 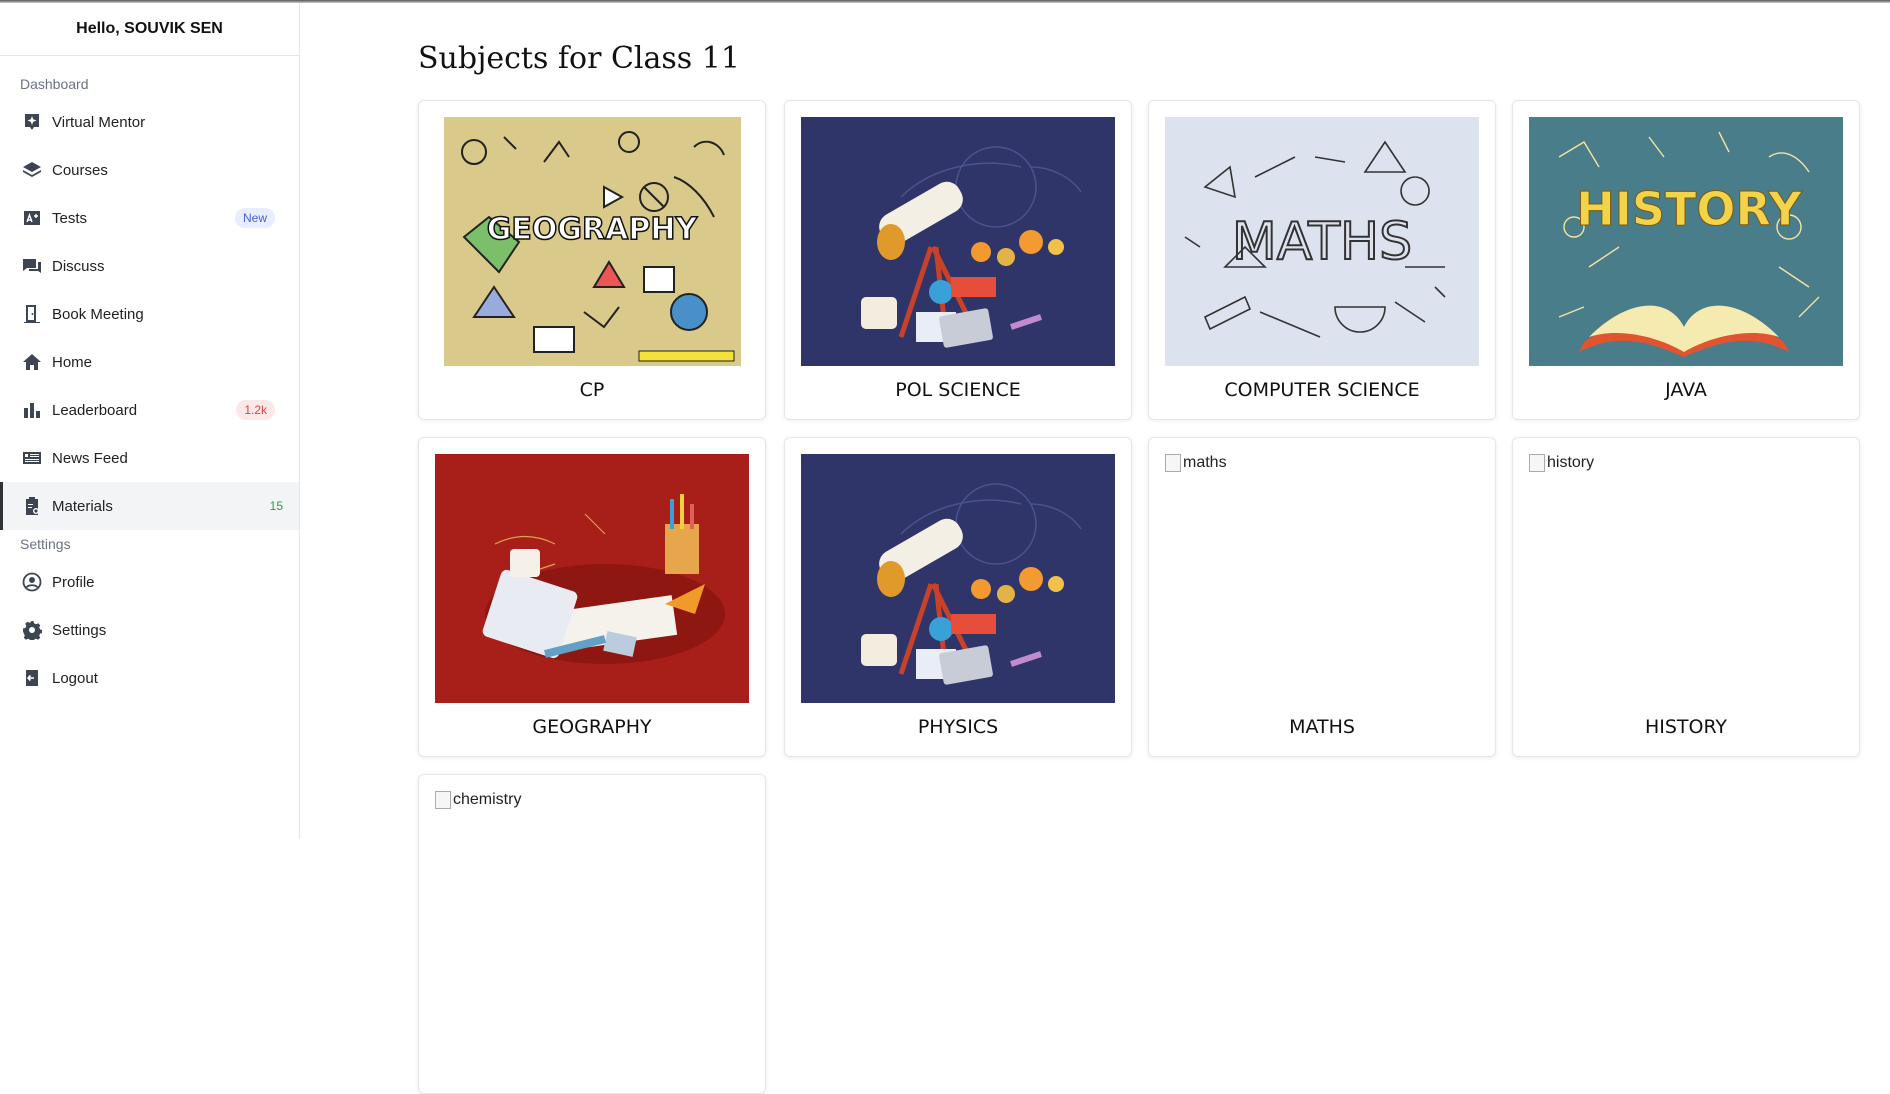 What do you see at coordinates (1686, 597) in the screenshot?
I see `subject-card-history: history HISTORY` at bounding box center [1686, 597].